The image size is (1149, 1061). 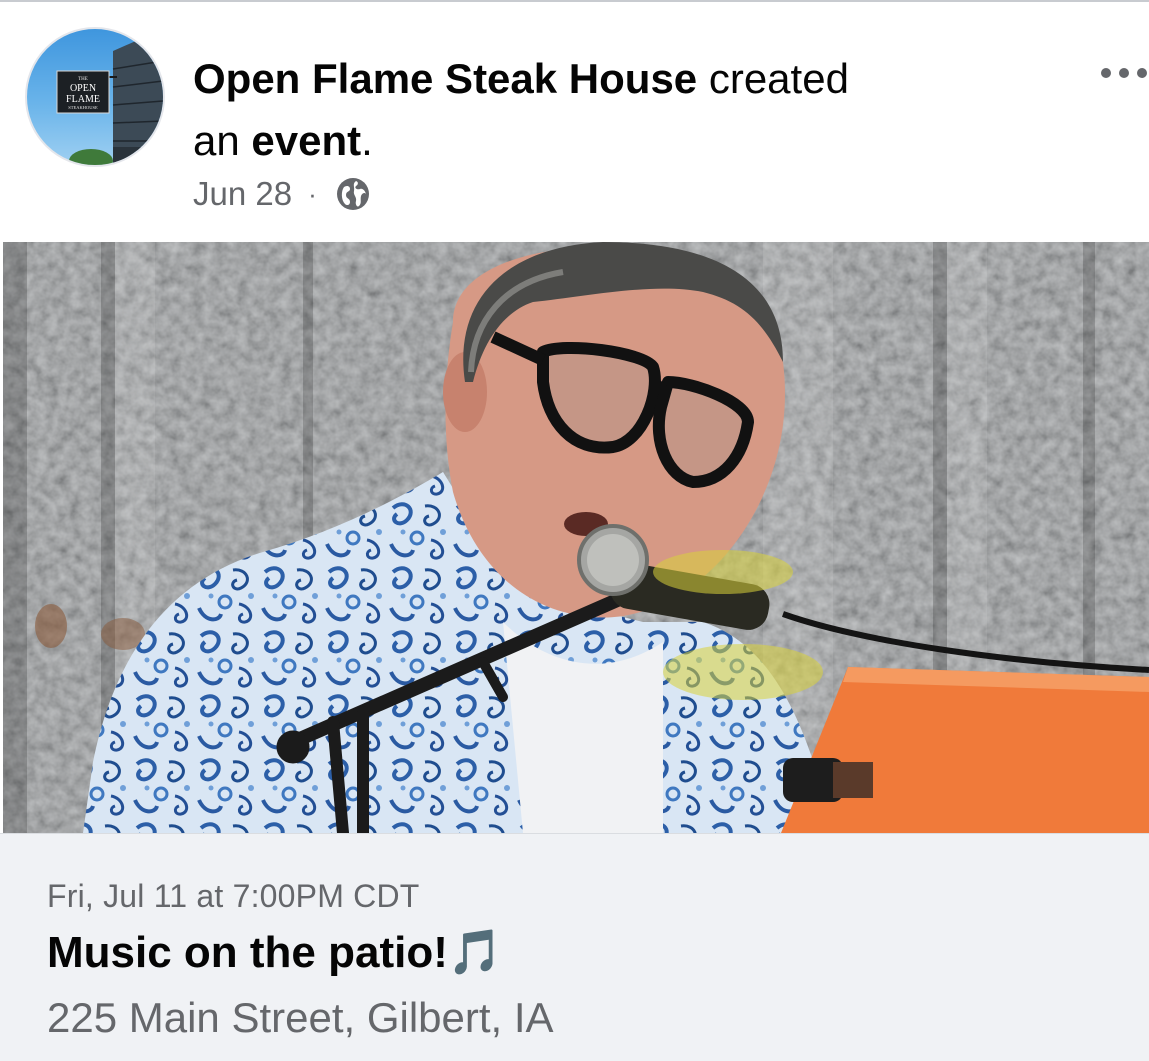 What do you see at coordinates (306, 140) in the screenshot?
I see `post-action-event: event` at bounding box center [306, 140].